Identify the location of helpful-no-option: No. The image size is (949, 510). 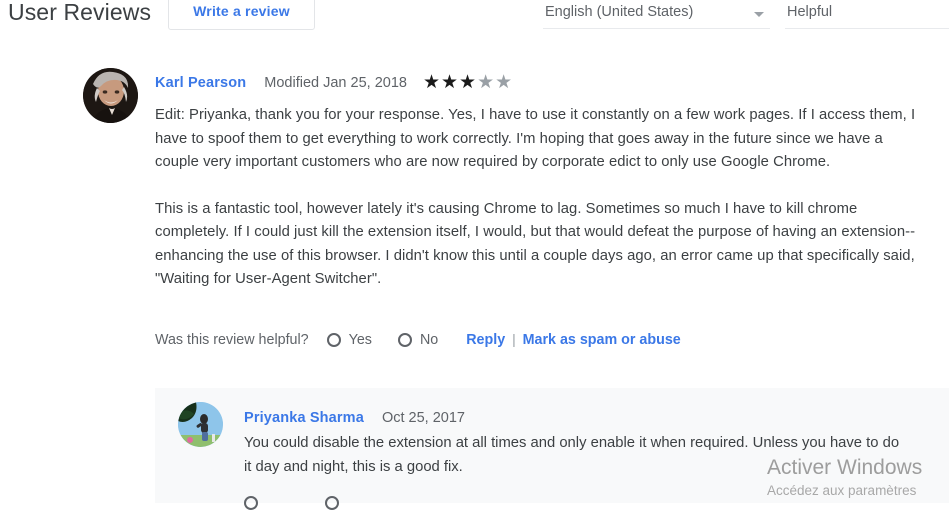
(418, 339).